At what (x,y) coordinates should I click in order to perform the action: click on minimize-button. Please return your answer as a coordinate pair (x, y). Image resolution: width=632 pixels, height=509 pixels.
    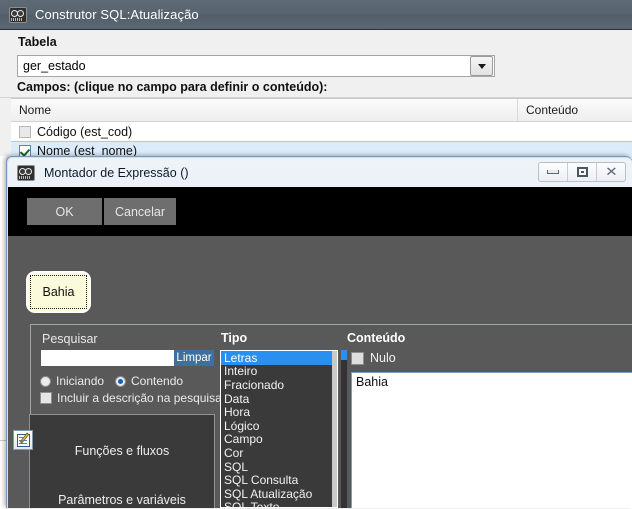
    Looking at the image, I should click on (553, 172).